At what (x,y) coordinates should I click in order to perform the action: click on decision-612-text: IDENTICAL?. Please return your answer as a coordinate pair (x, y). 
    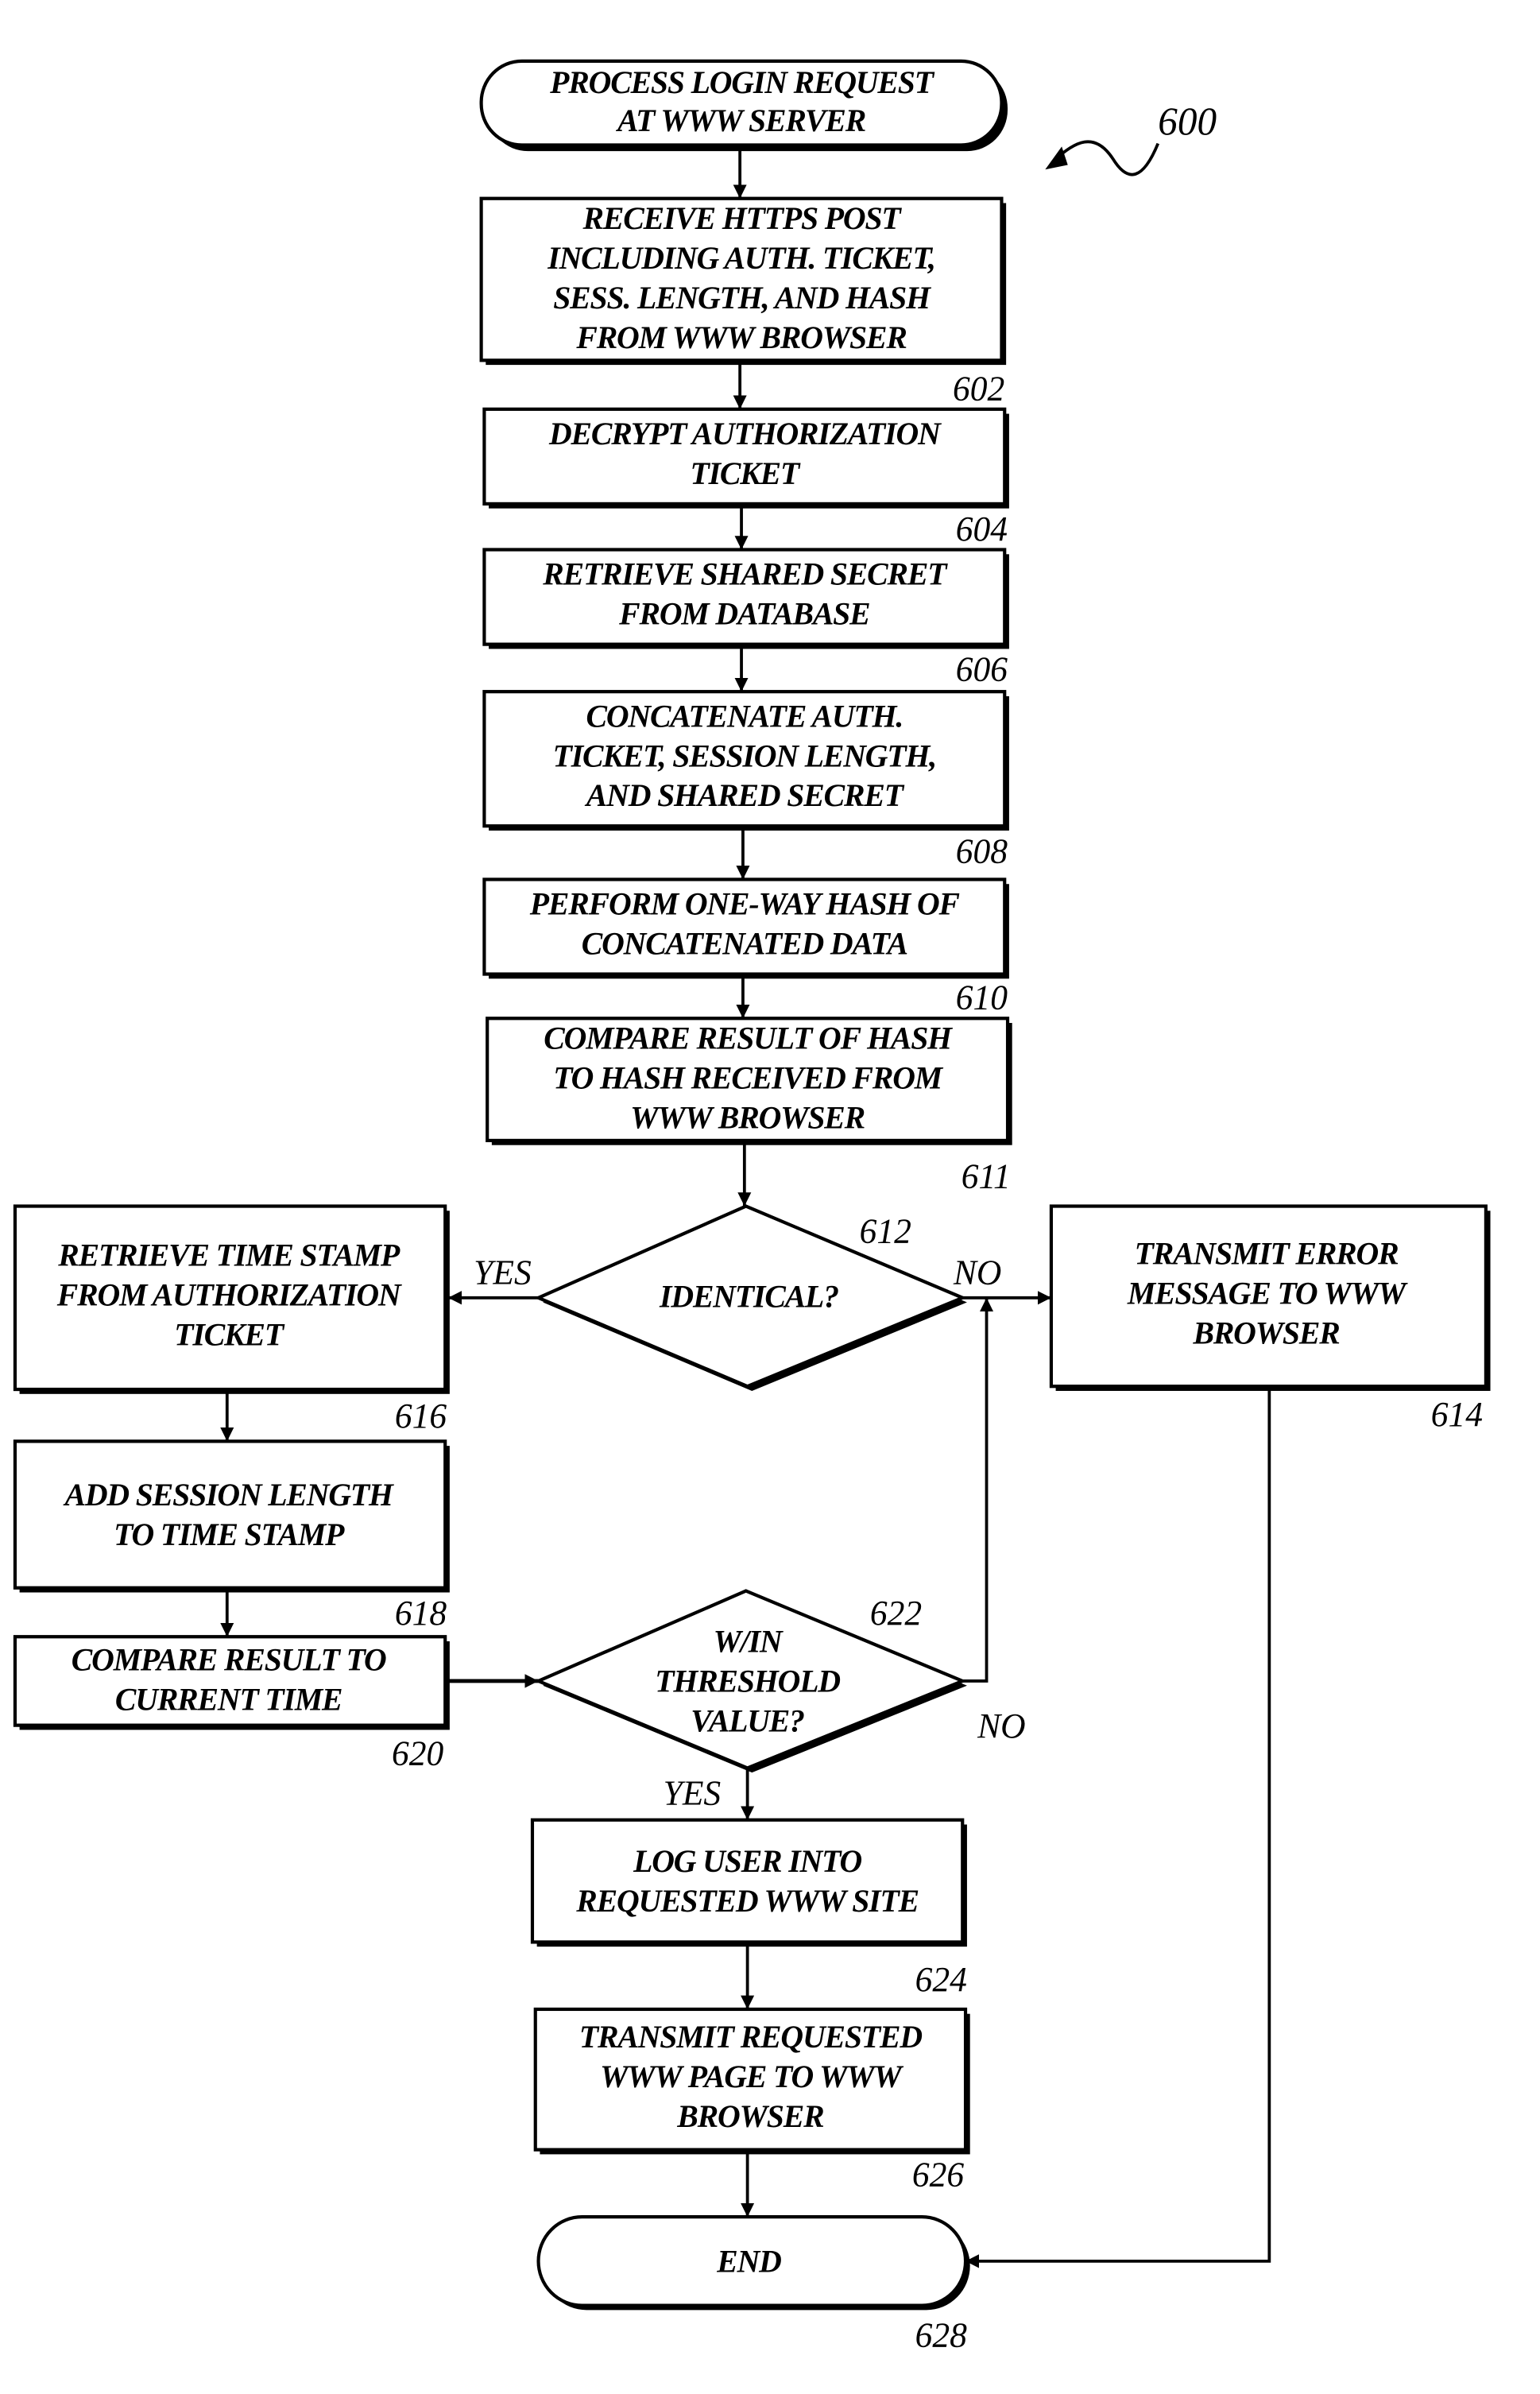
    Looking at the image, I should click on (749, 1296).